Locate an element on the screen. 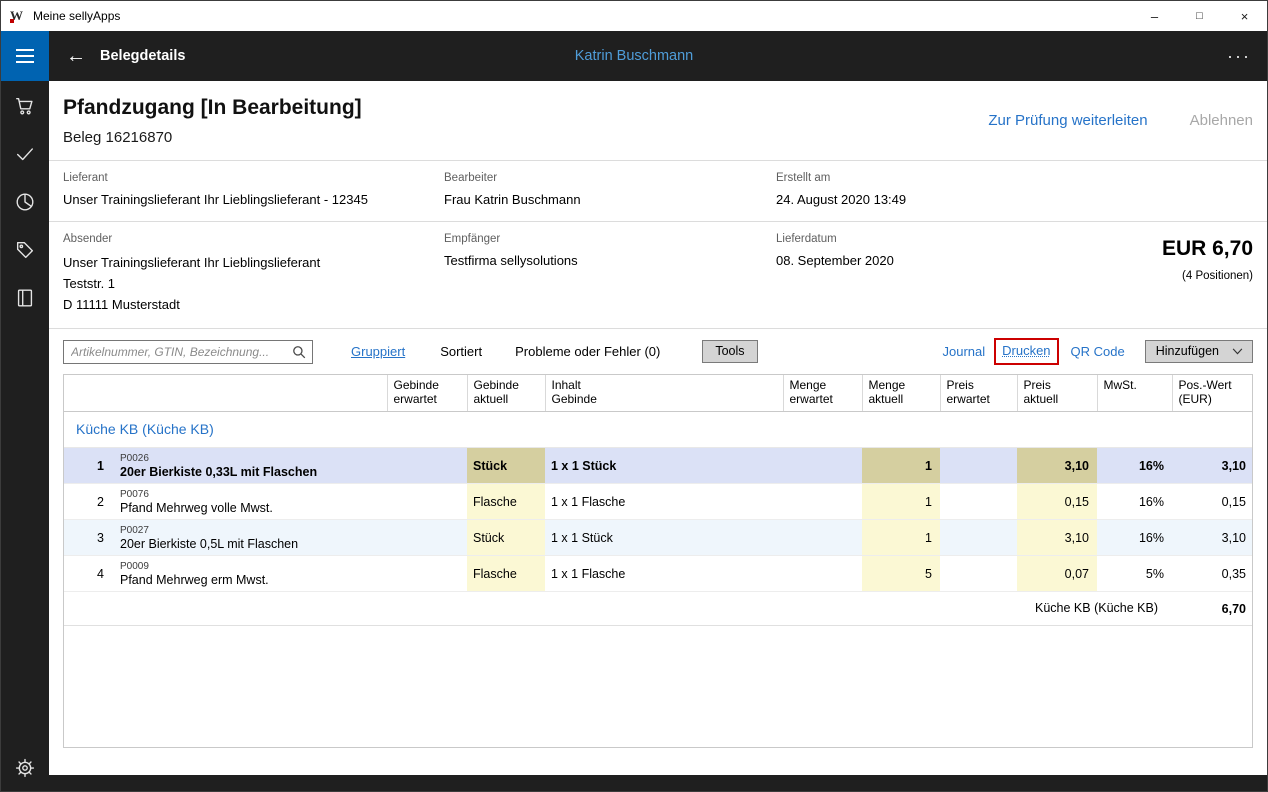 This screenshot has width=1268, height=792. drucken-focus-highlight: Drucken is located at coordinates (1026, 351).